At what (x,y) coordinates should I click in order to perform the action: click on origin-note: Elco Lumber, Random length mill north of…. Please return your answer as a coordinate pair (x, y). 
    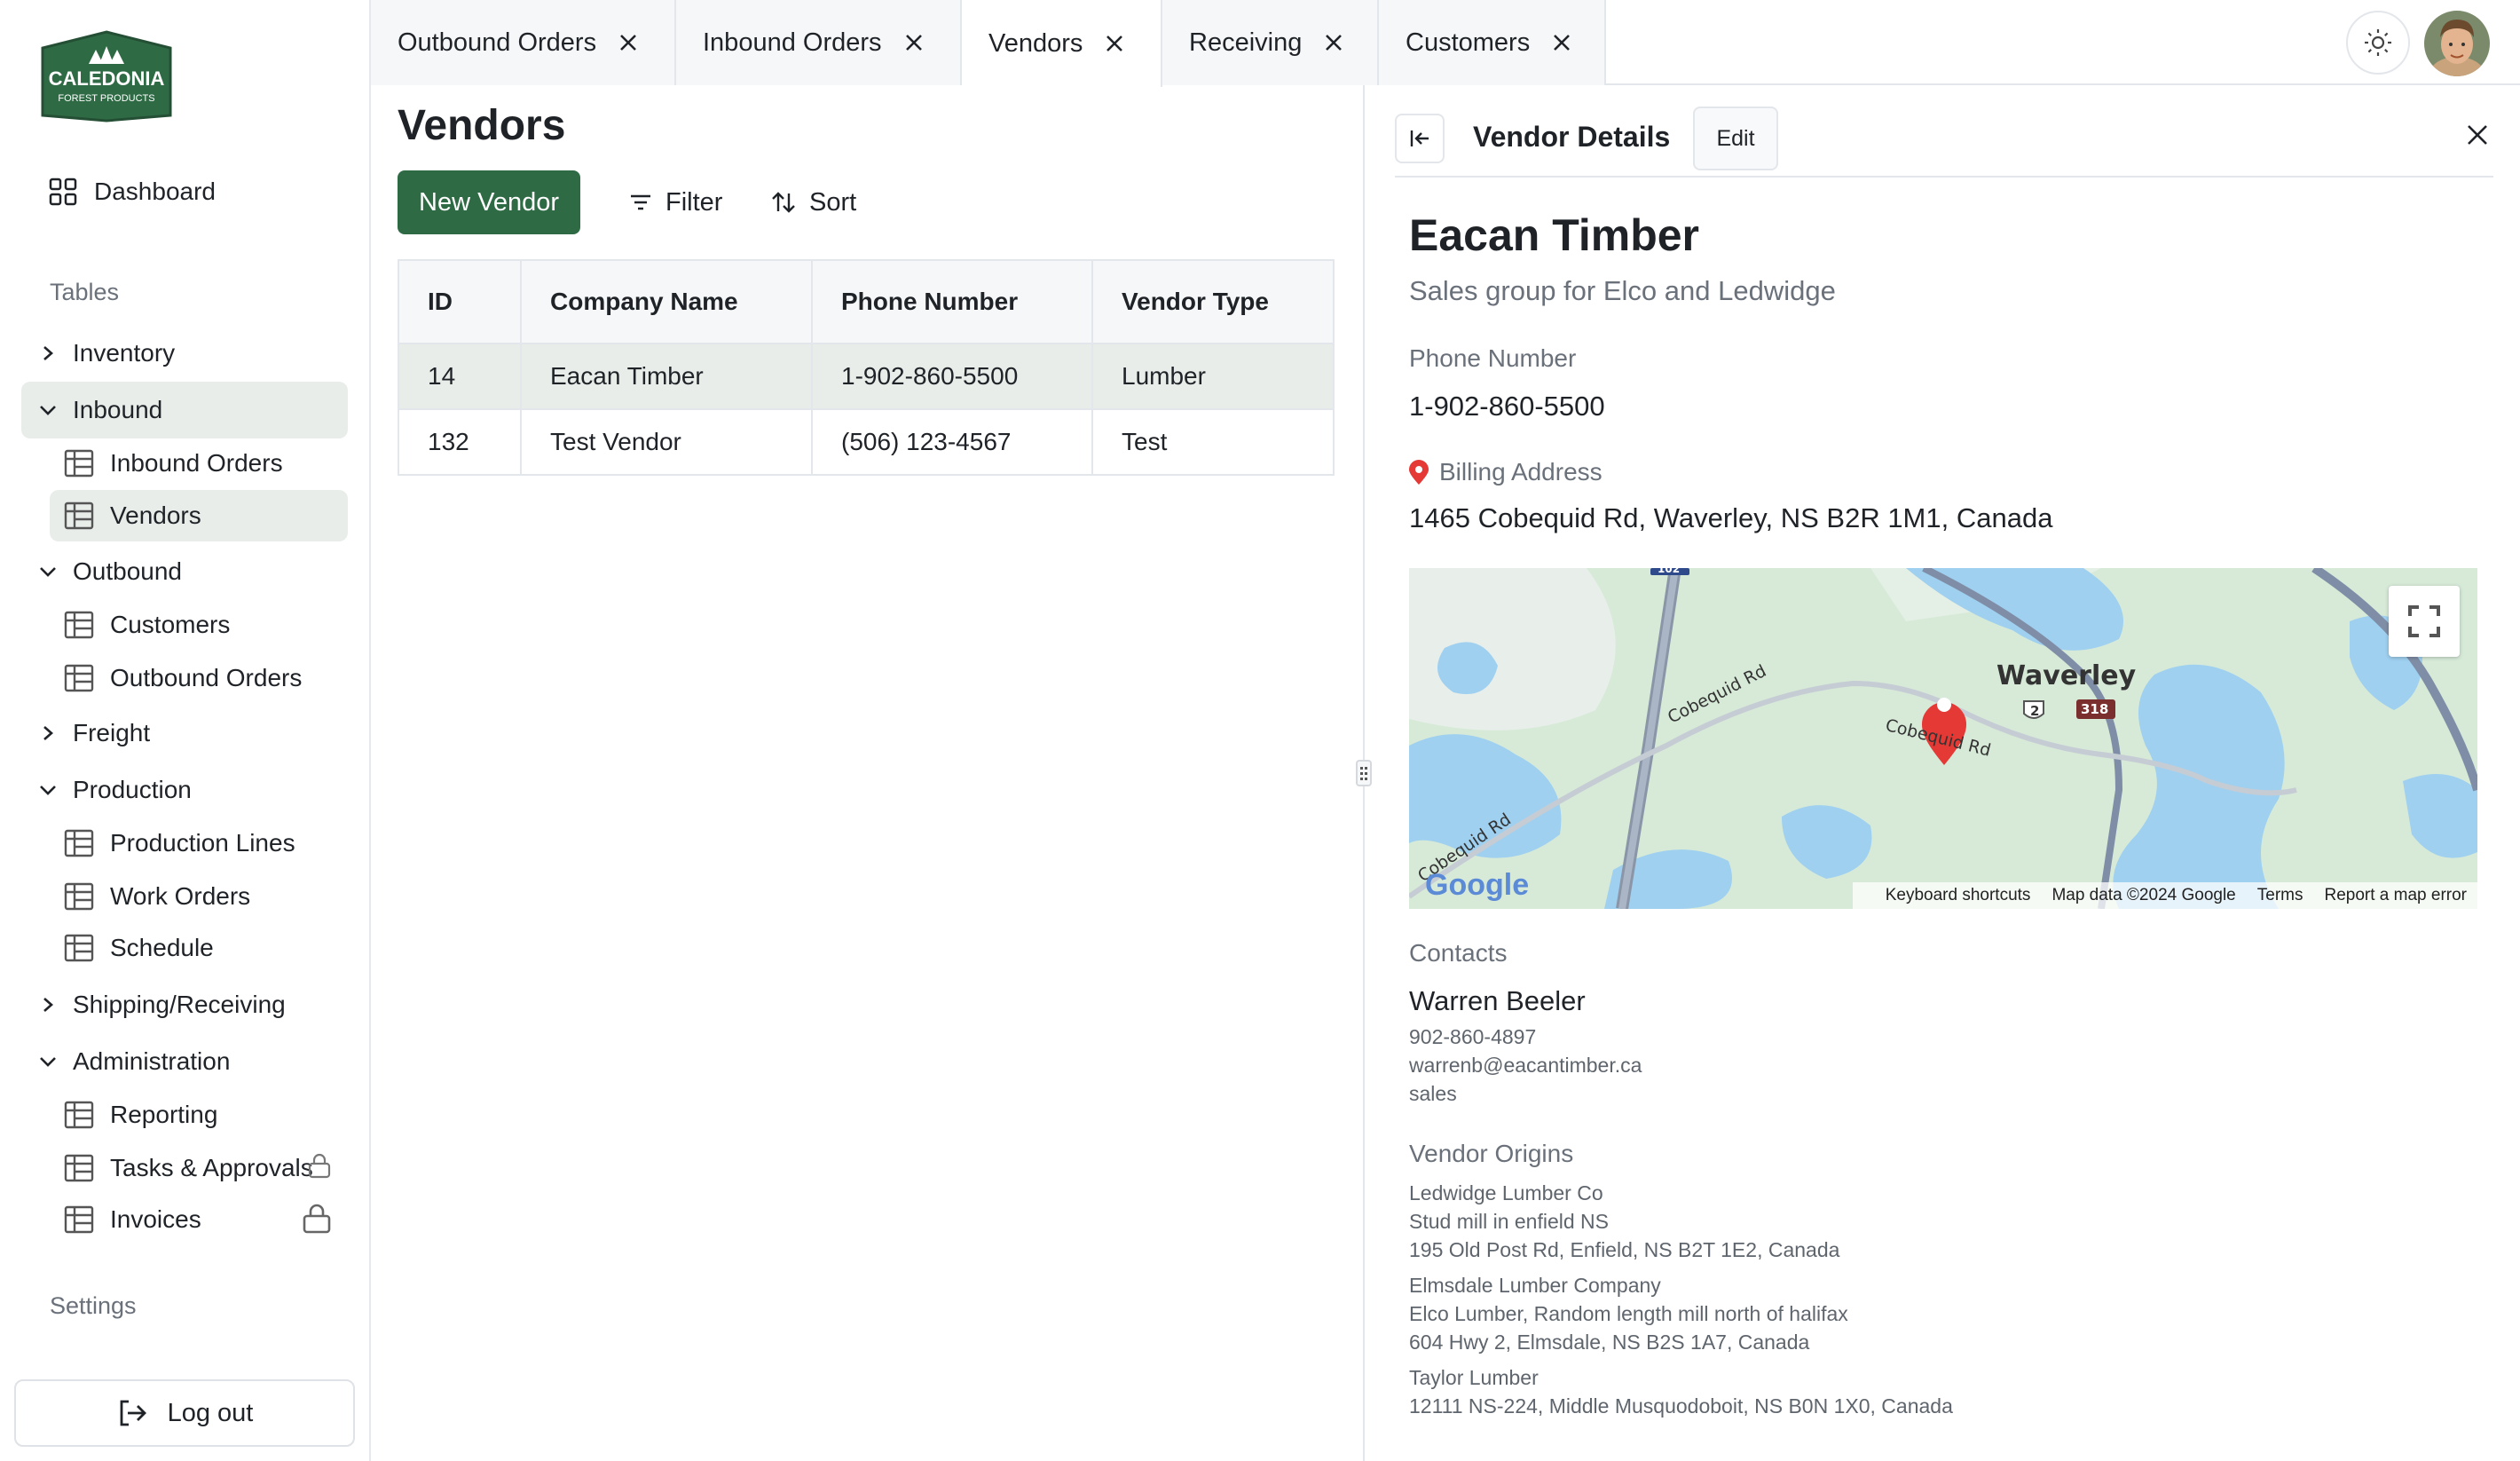
    Looking at the image, I should click on (1628, 1313).